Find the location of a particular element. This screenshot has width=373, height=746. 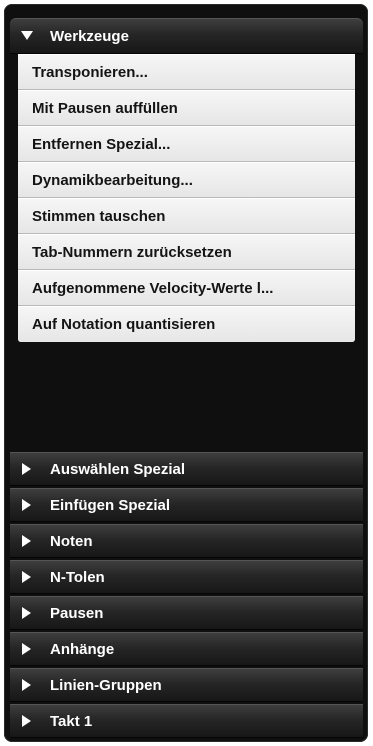

menu-item-auf-notation-quantisieren: Auf Notation quantisieren is located at coordinates (186, 324).